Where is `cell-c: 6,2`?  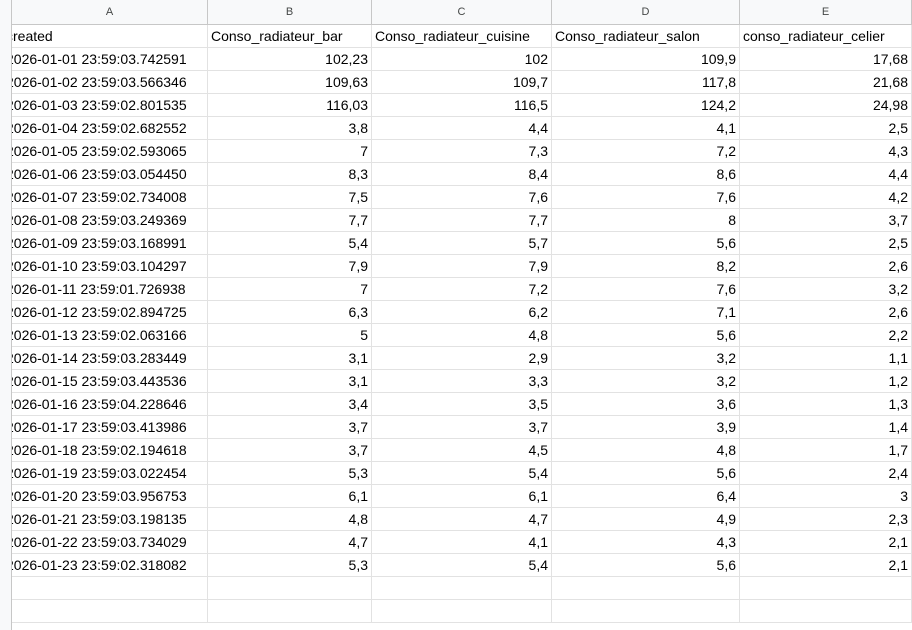 cell-c: 6,2 is located at coordinates (462, 312).